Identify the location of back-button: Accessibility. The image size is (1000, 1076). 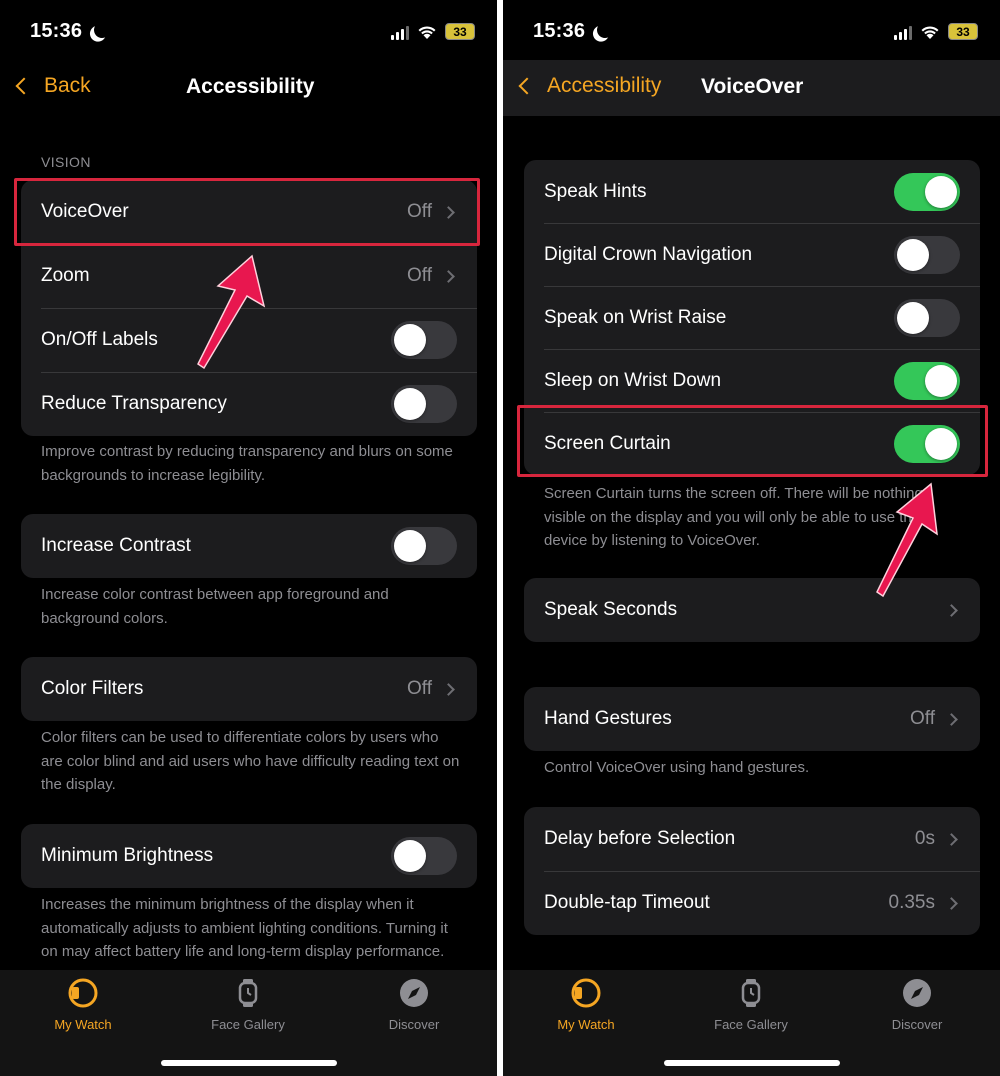
(588, 86).